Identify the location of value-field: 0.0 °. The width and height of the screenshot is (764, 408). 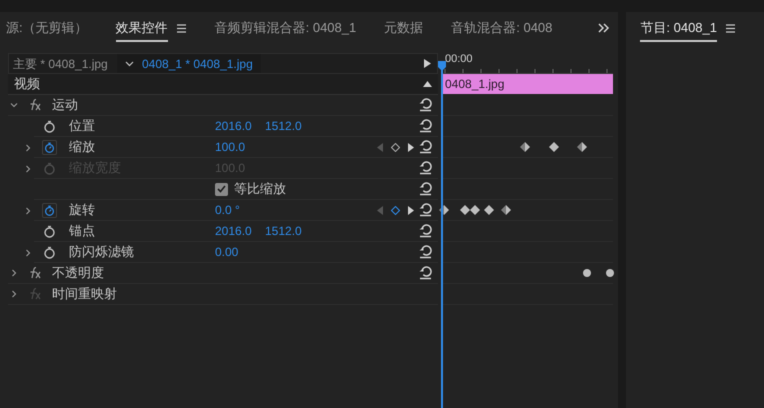
(240, 210).